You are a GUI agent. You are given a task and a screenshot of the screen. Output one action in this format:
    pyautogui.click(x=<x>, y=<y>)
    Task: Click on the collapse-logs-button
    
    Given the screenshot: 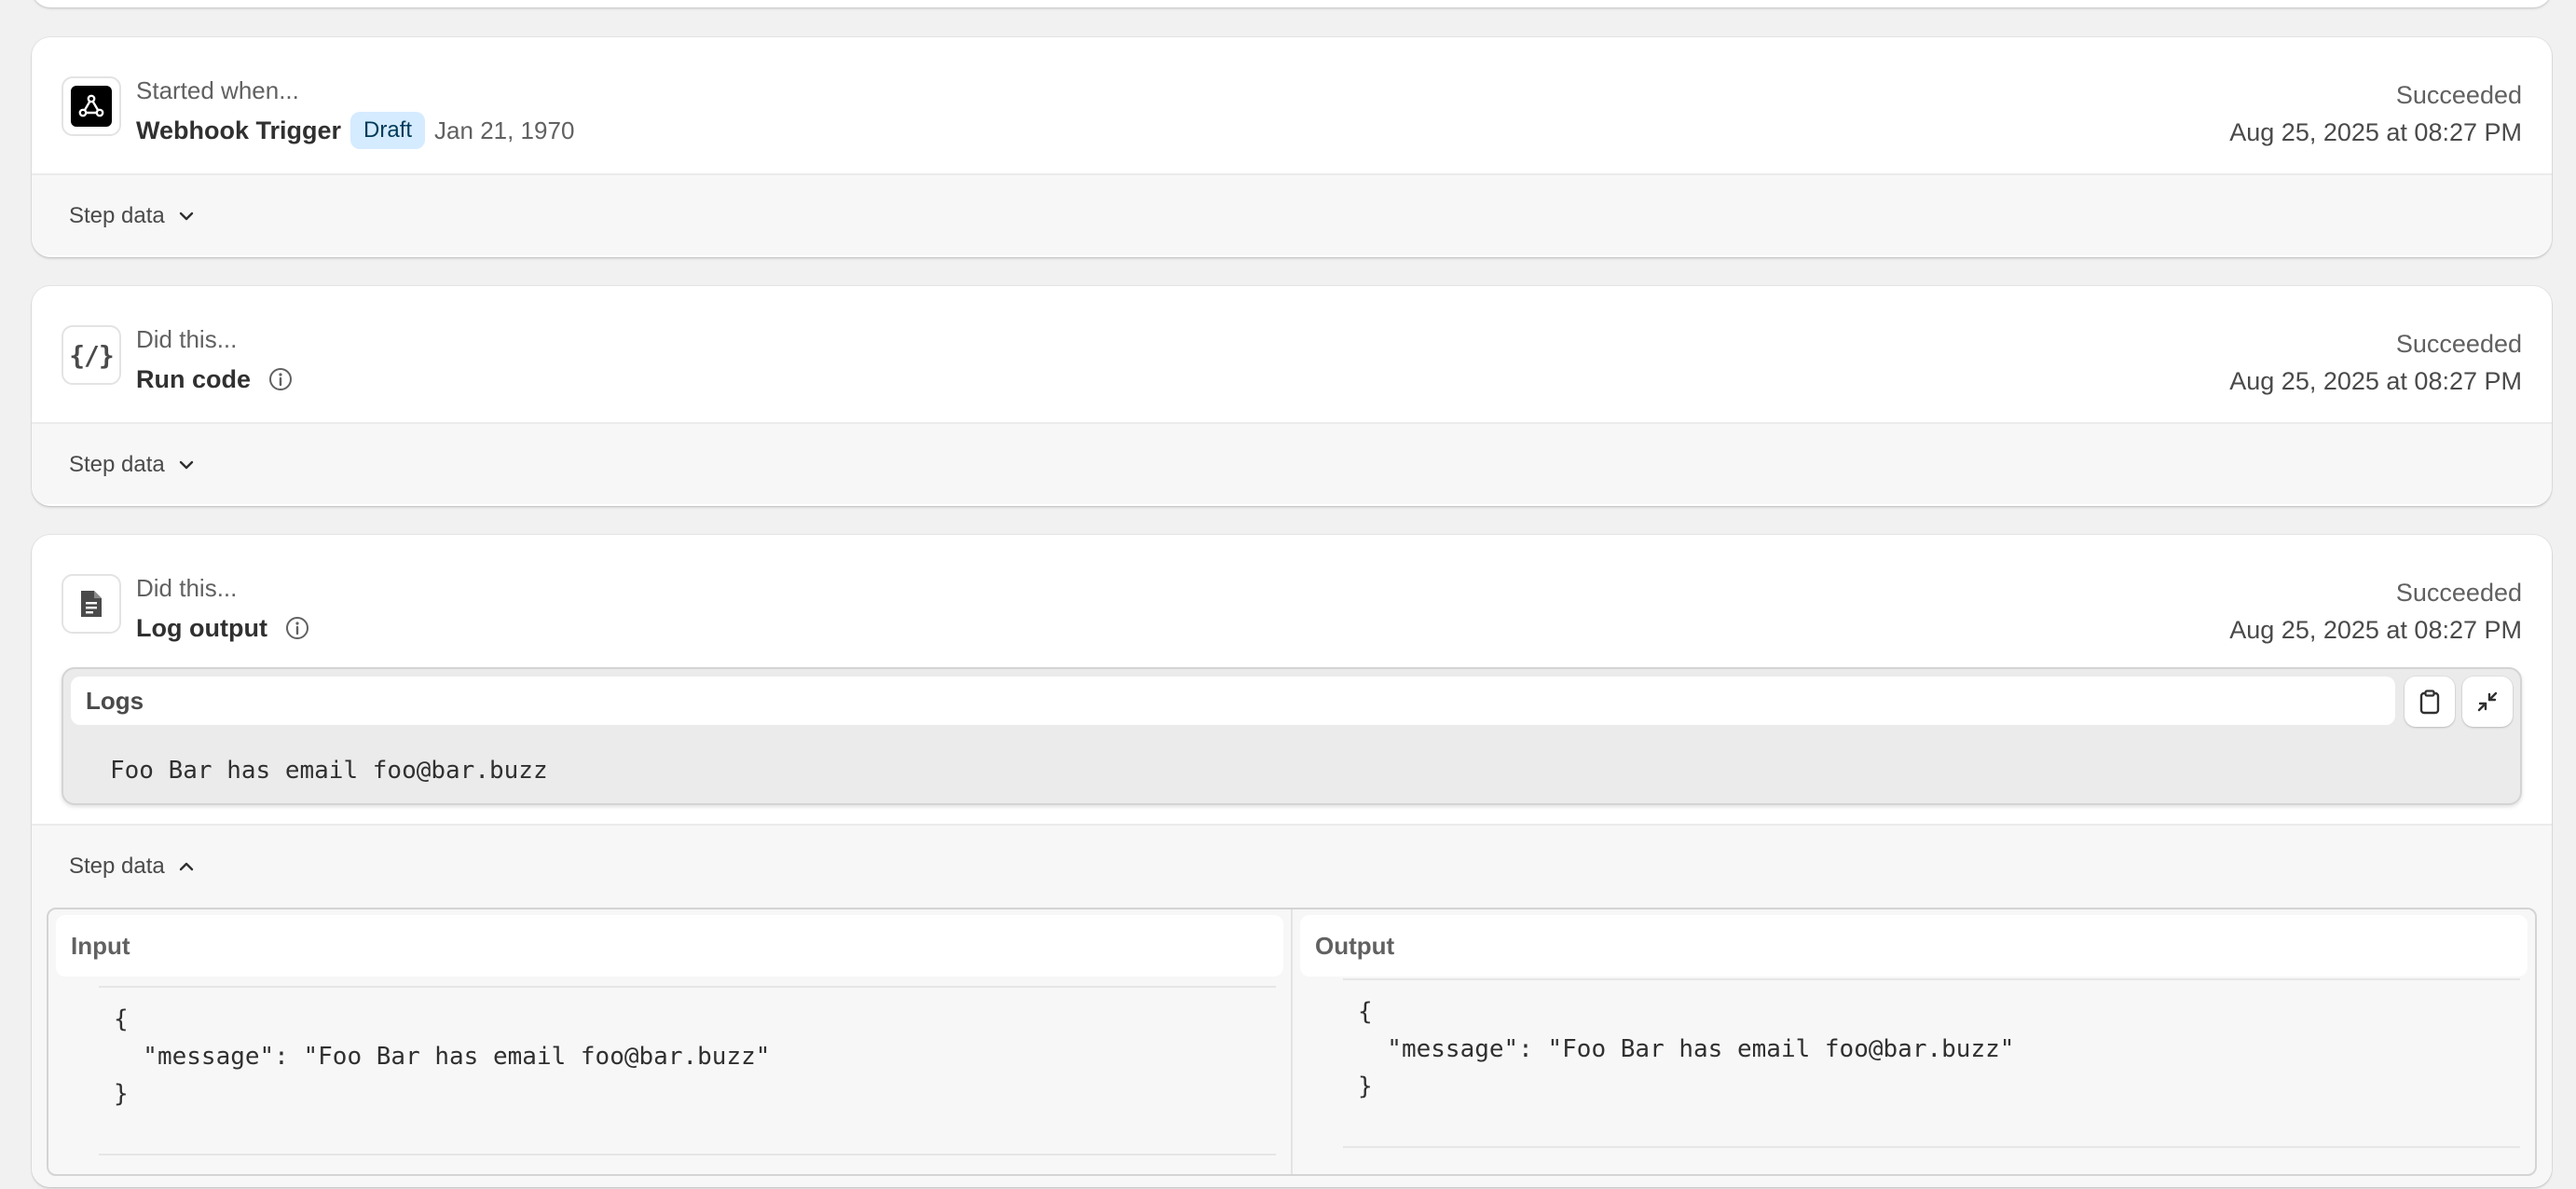 What is the action you would take?
    pyautogui.click(x=2487, y=701)
    